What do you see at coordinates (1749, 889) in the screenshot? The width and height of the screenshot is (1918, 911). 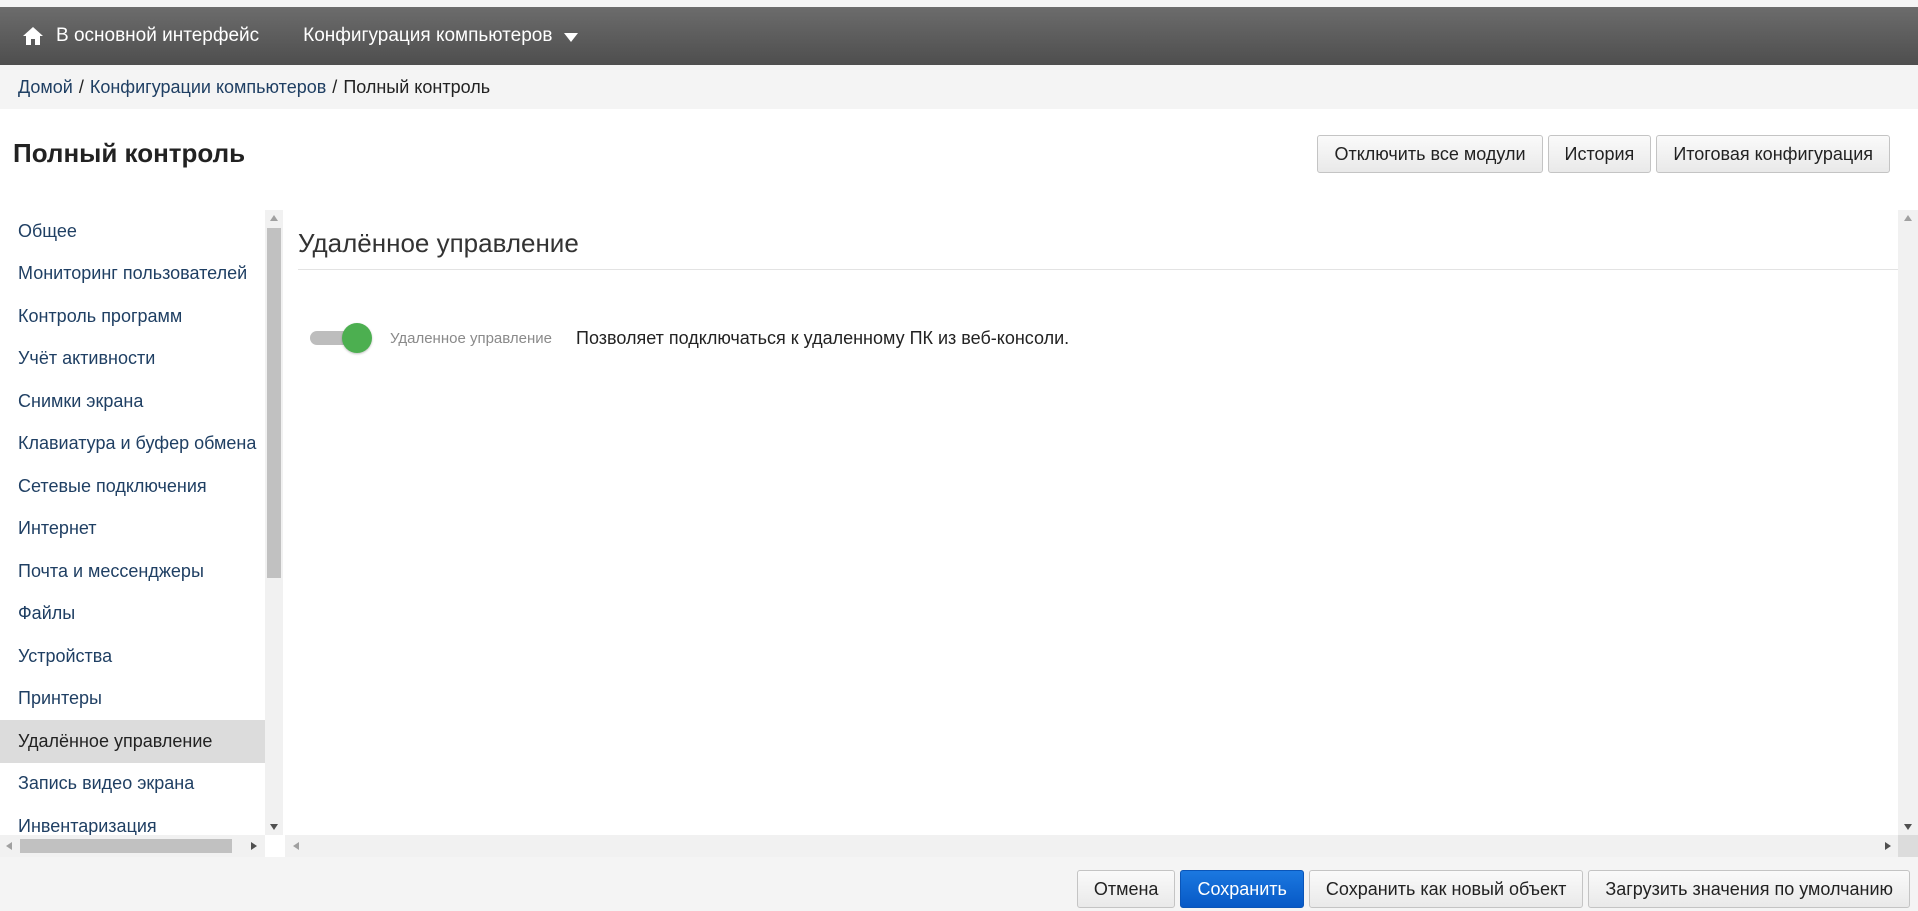 I see `load-defaults-button: Загрузить значения по умолчанию` at bounding box center [1749, 889].